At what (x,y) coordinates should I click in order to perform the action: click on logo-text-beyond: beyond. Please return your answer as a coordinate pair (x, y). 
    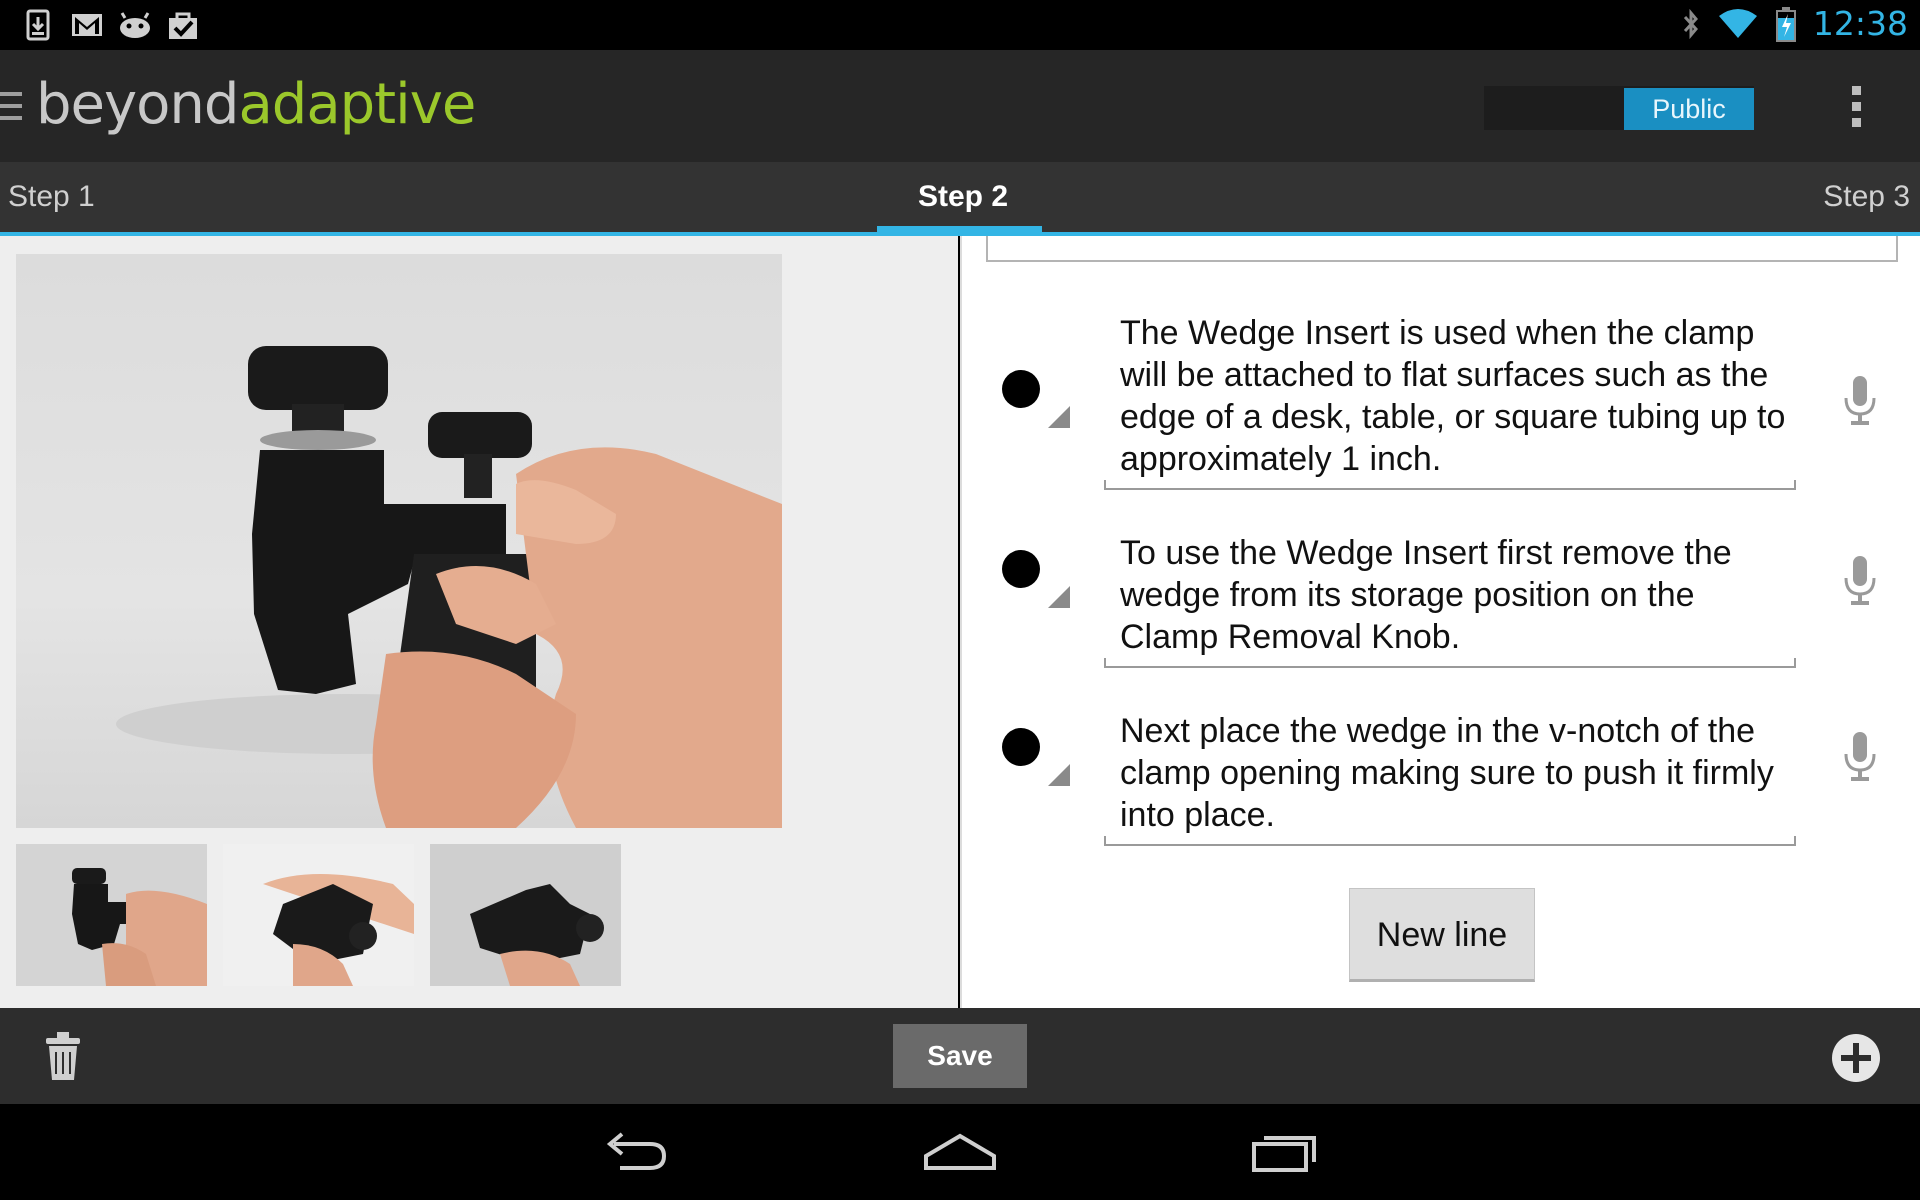
    Looking at the image, I should click on (137, 104).